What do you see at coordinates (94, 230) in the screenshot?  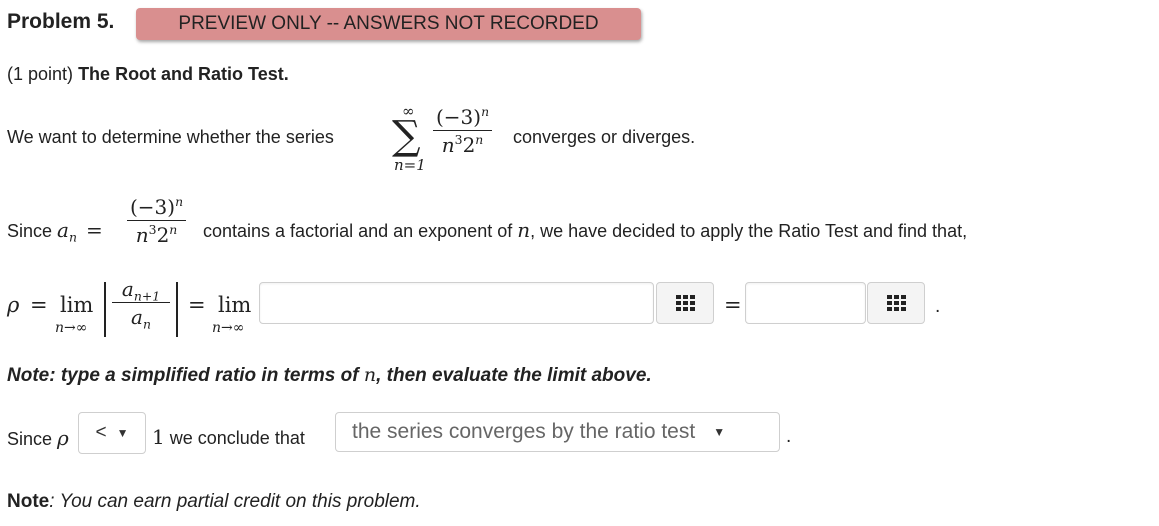 I see `equals-sign: =` at bounding box center [94, 230].